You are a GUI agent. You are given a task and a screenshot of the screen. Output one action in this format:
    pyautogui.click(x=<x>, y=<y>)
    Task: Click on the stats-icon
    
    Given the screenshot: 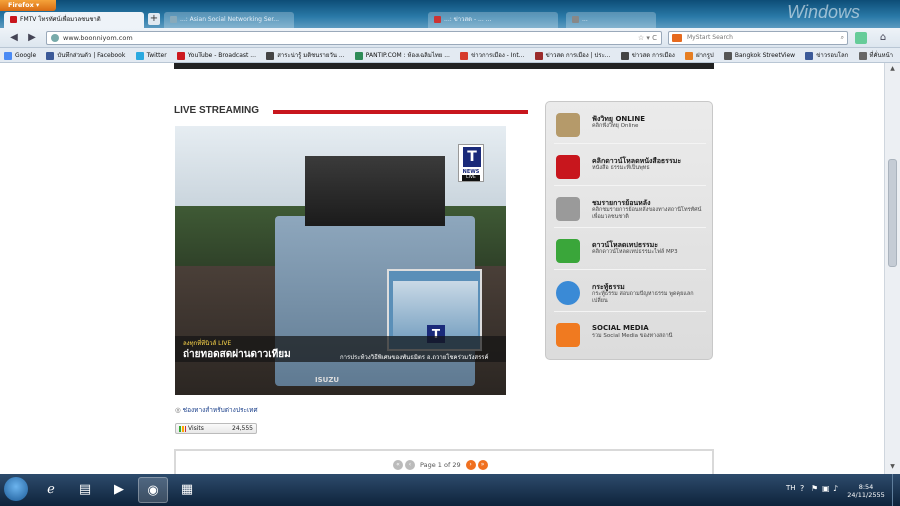 What is the action you would take?
    pyautogui.click(x=182, y=428)
    